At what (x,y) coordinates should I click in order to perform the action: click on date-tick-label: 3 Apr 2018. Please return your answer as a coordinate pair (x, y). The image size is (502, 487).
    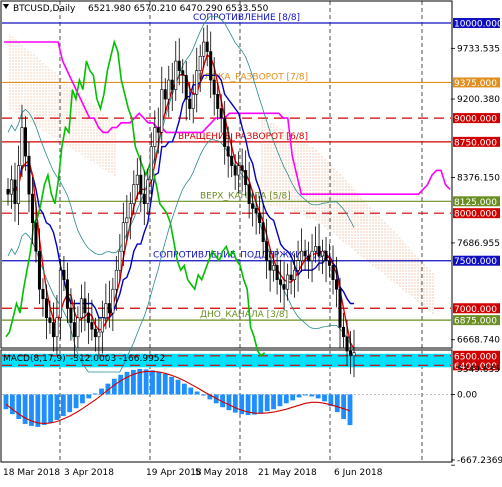
    Looking at the image, I should click on (89, 473).